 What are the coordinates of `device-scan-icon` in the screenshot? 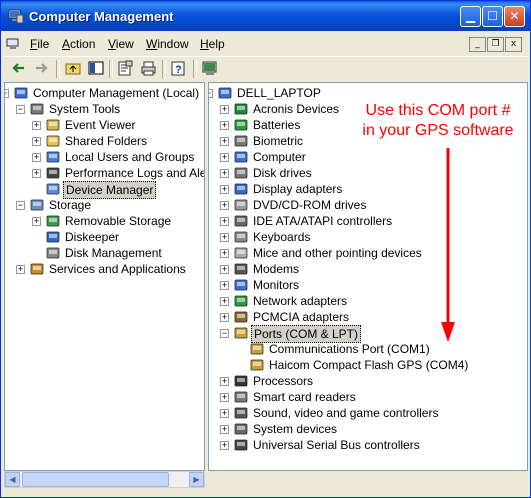 It's located at (210, 68).